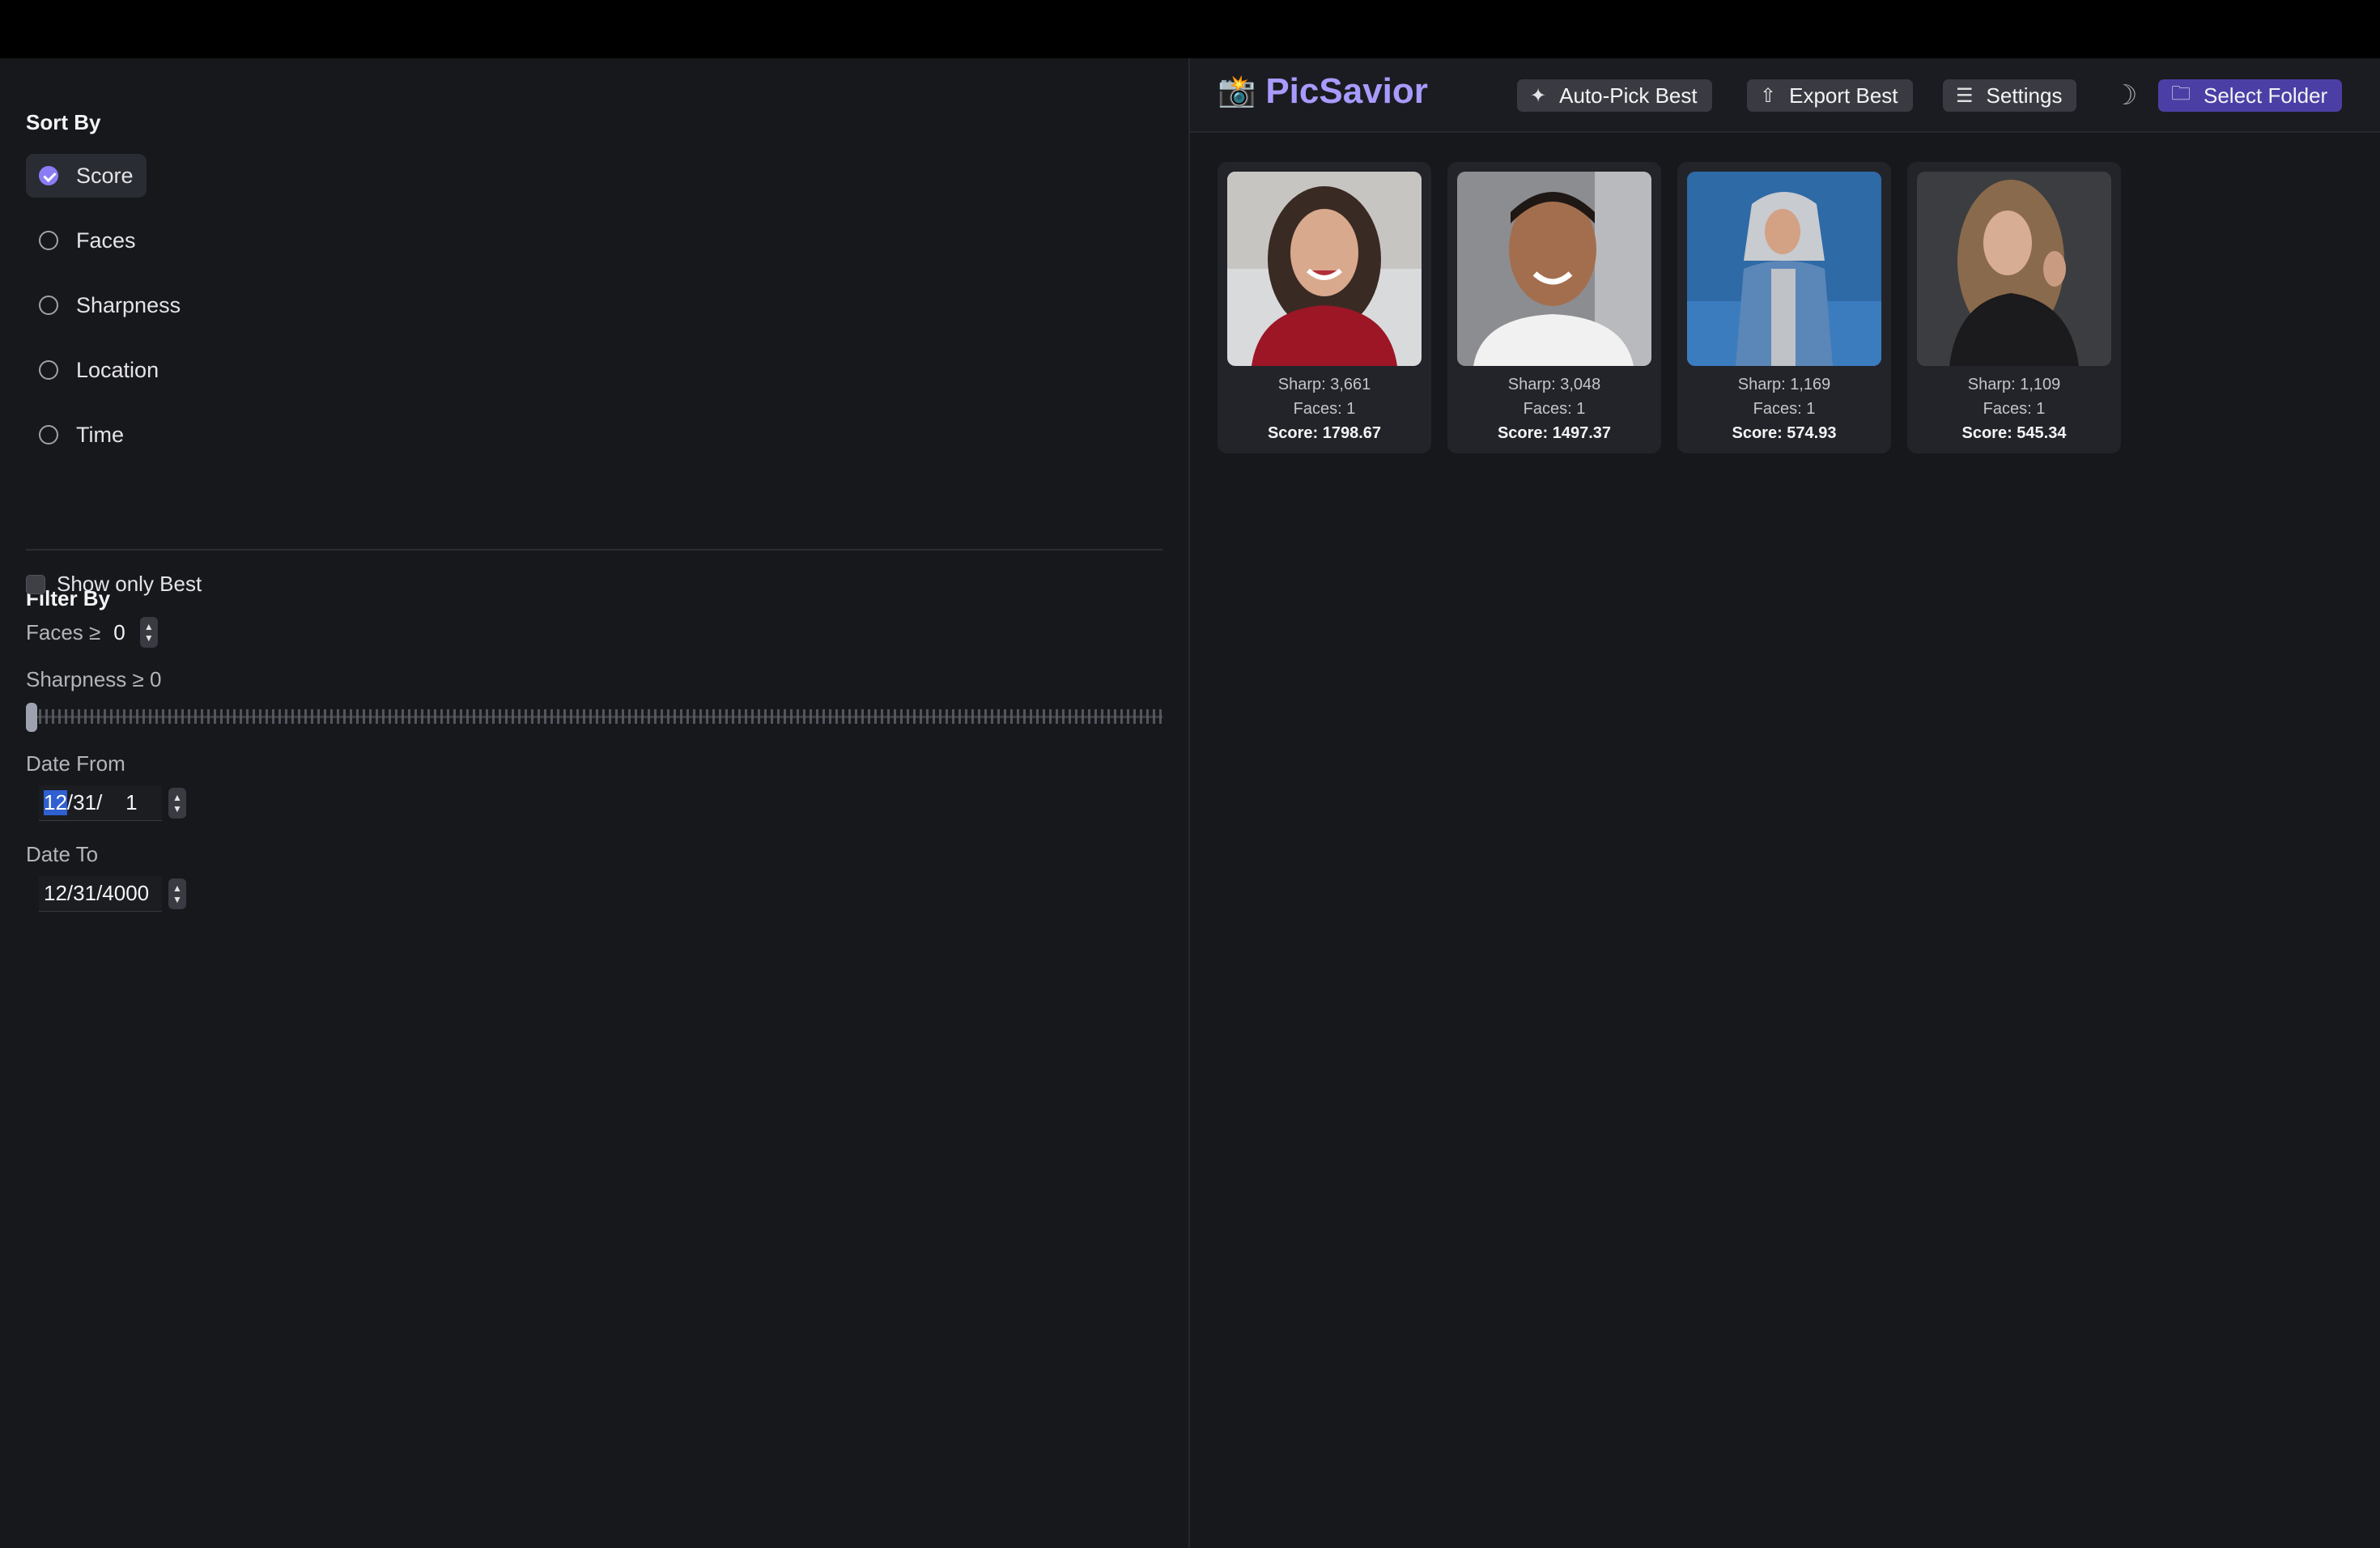 The width and height of the screenshot is (2380, 1548). I want to click on photo-sharpness: Sharp: 1,109, so click(2014, 385).